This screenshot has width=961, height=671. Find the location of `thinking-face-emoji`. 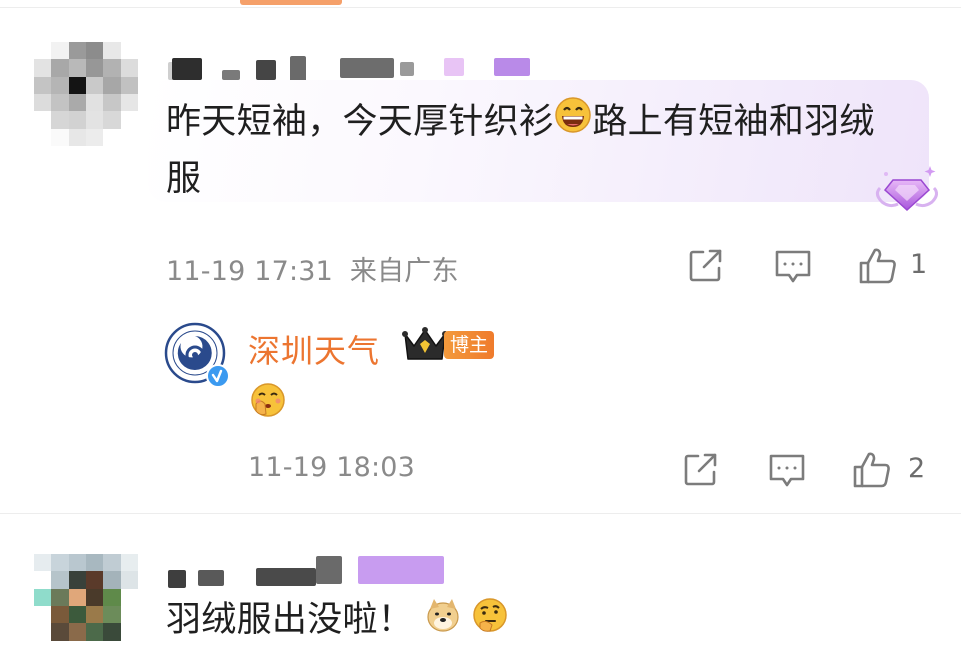

thinking-face-emoji is located at coordinates (490, 621).